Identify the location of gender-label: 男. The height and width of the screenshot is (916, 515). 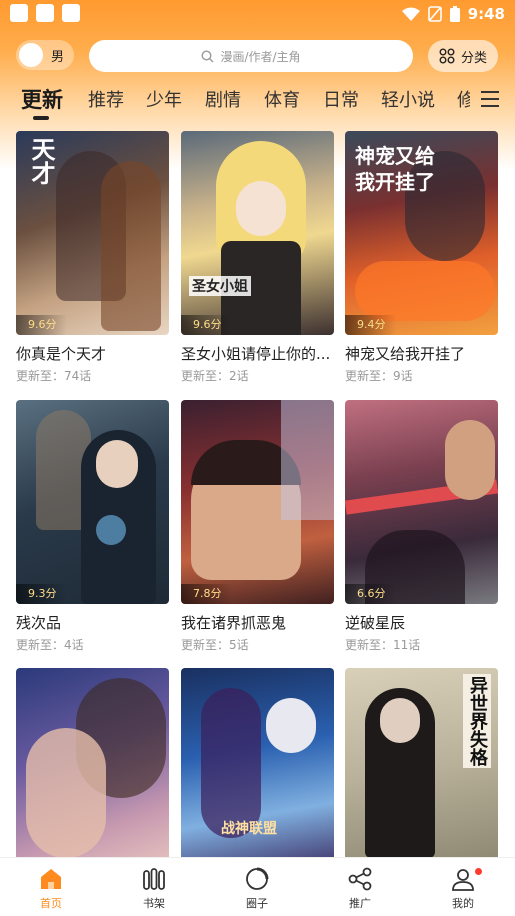
(58, 57).